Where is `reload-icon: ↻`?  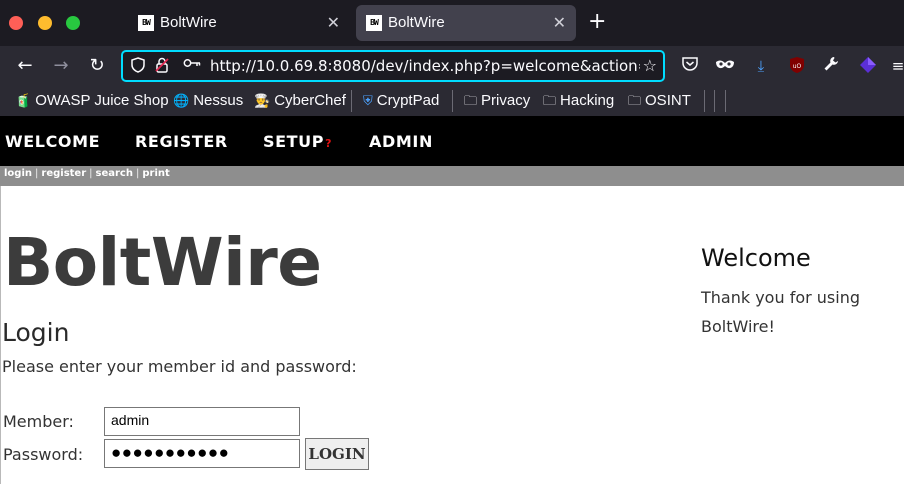 reload-icon: ↻ is located at coordinates (97, 66).